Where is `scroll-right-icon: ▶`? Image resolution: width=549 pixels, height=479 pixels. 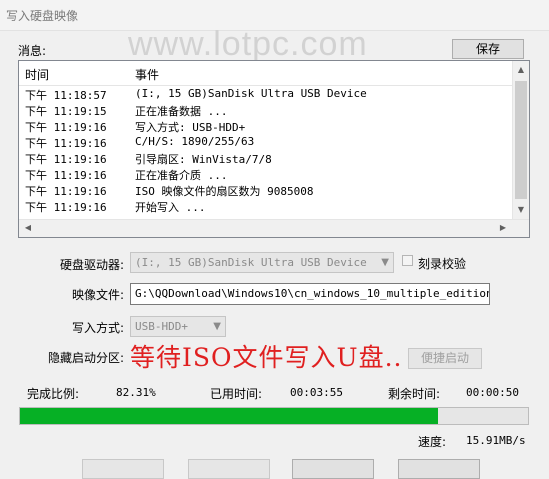 scroll-right-icon: ▶ is located at coordinates (503, 228).